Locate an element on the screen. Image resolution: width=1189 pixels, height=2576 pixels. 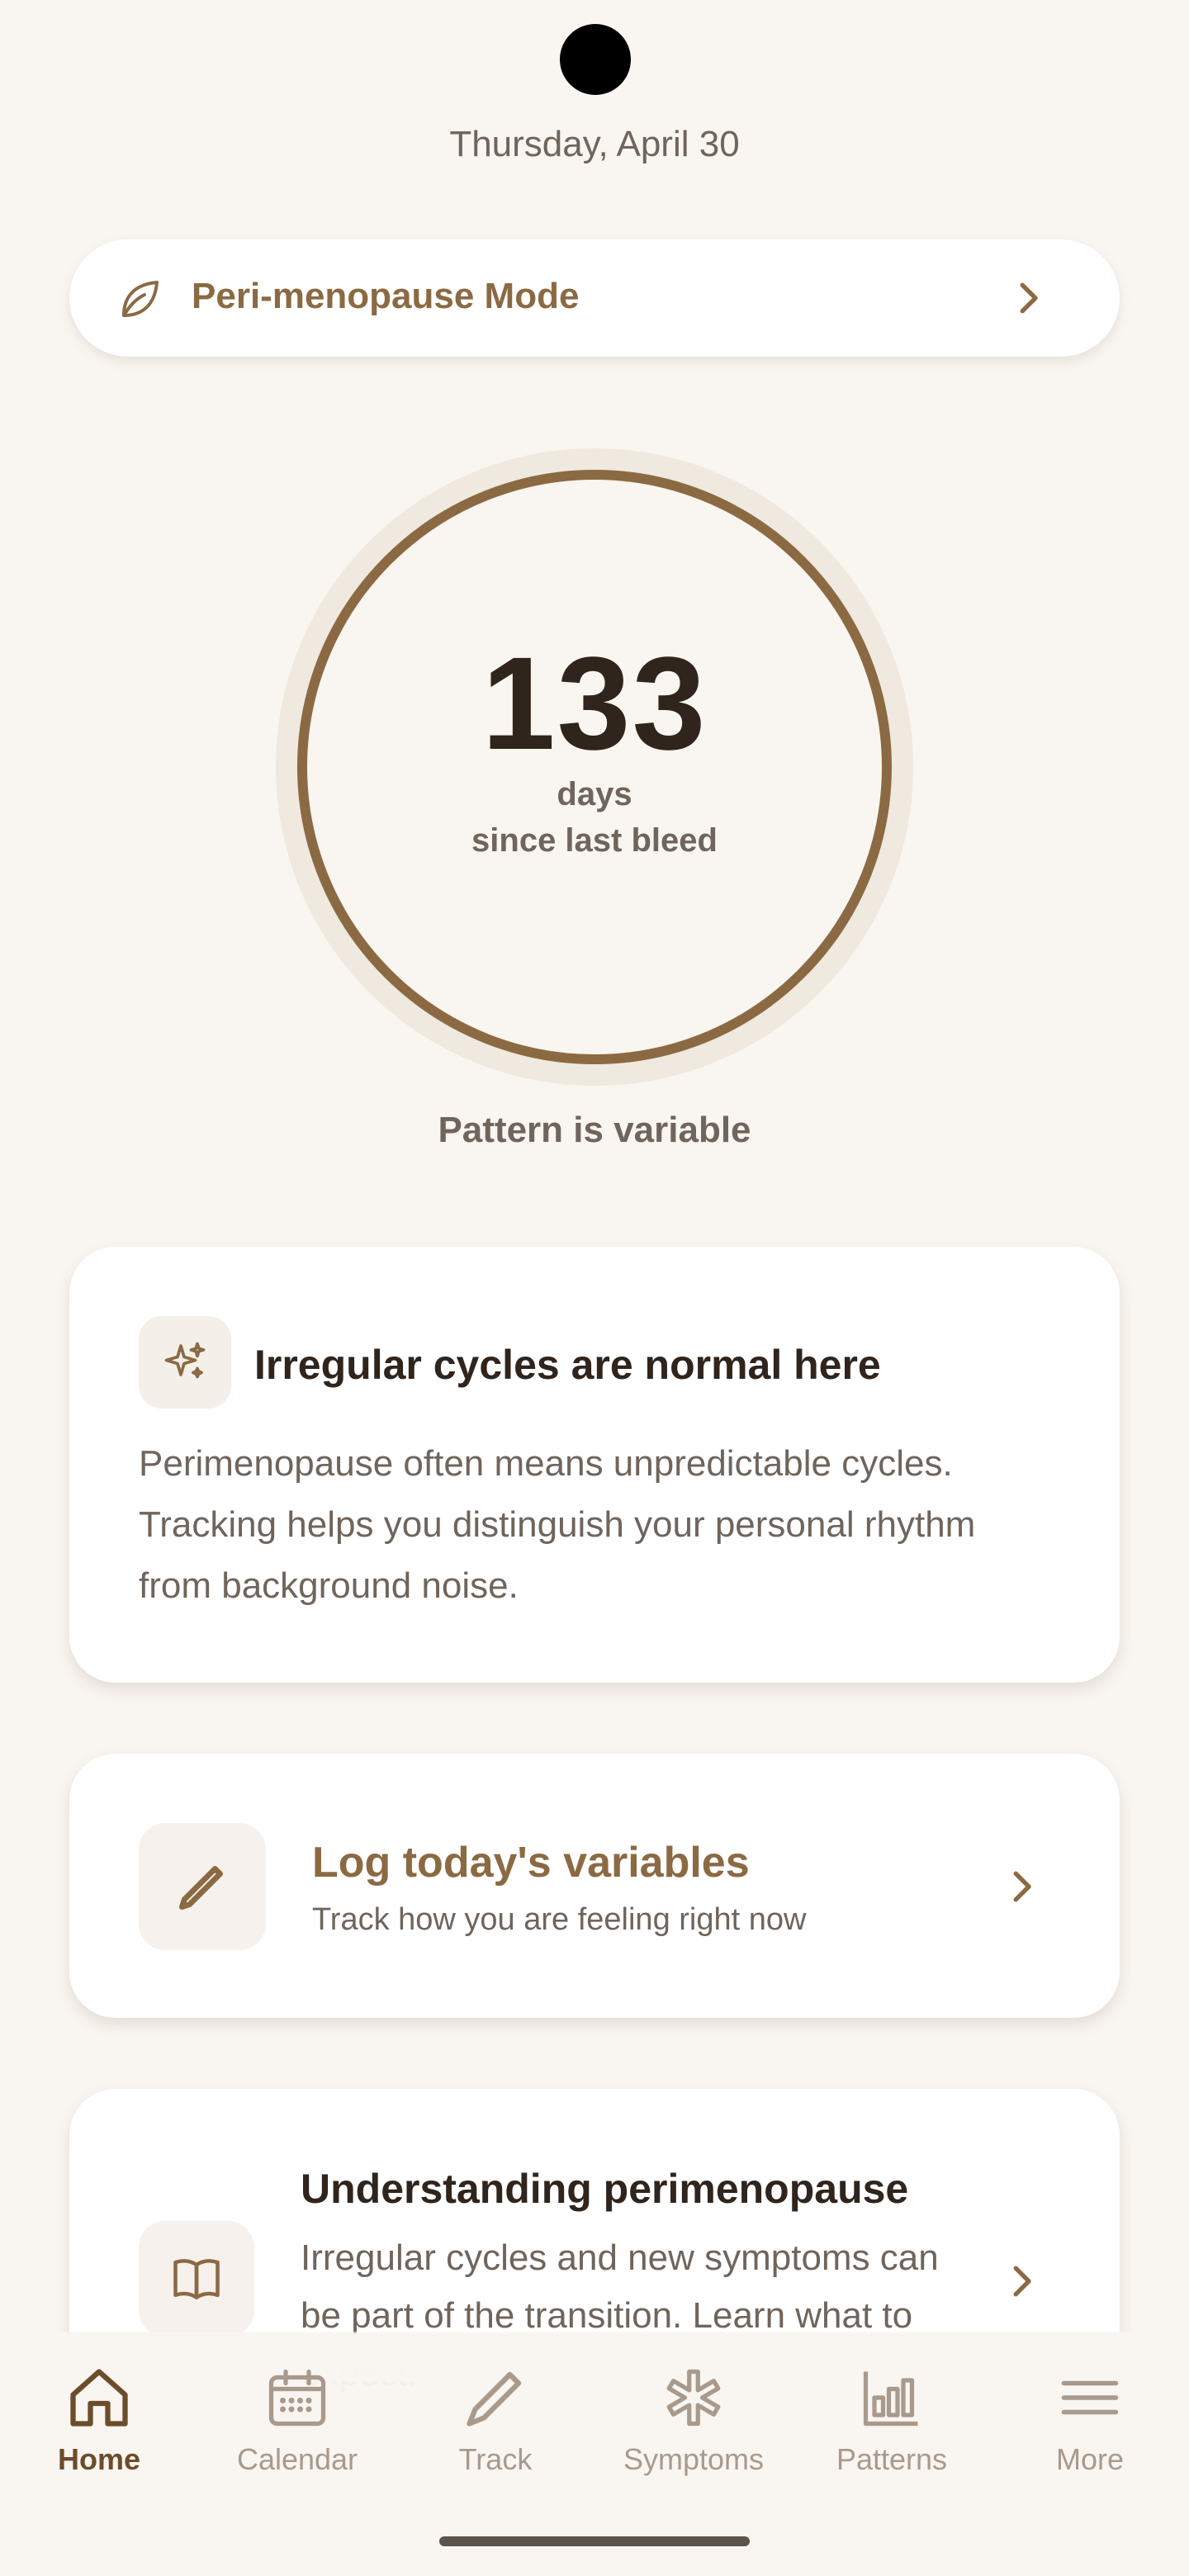
tab-more-label: More is located at coordinates (1090, 2459).